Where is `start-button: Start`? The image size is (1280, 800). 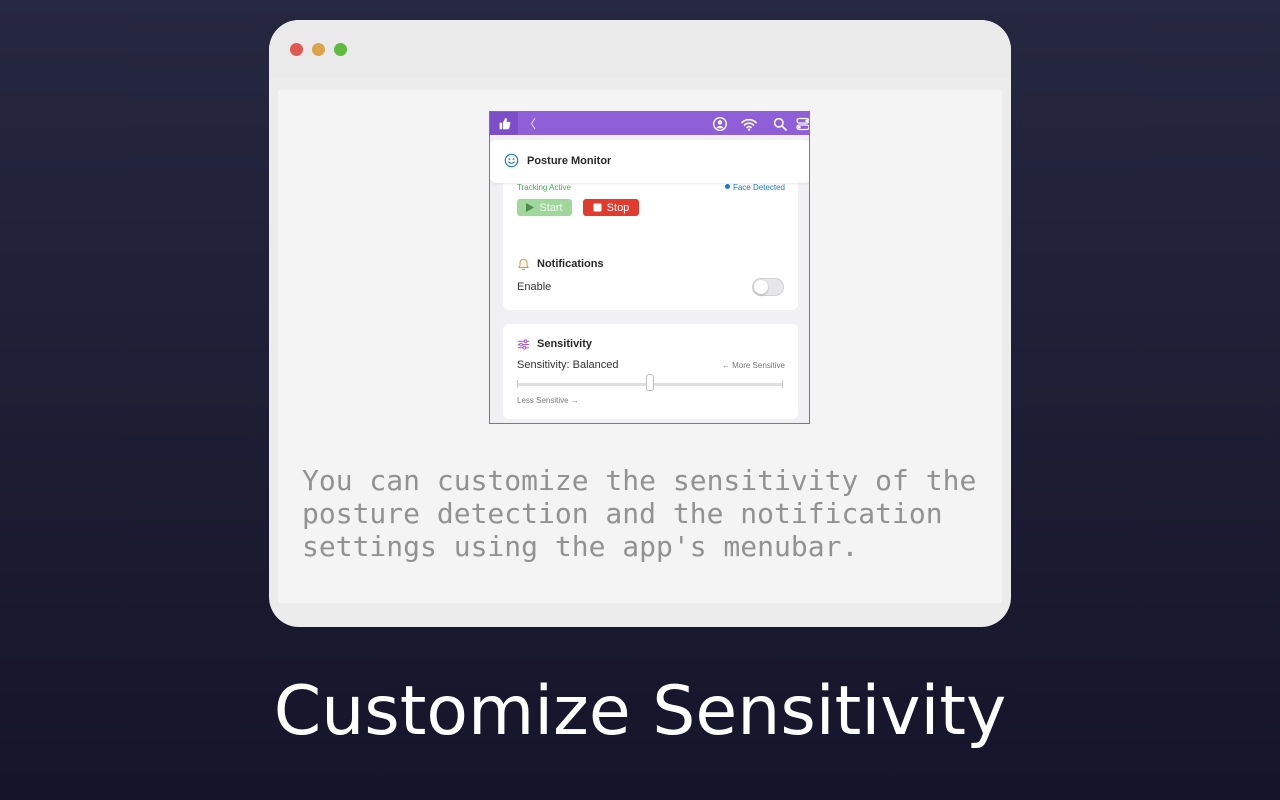
start-button: Start is located at coordinates (544, 207).